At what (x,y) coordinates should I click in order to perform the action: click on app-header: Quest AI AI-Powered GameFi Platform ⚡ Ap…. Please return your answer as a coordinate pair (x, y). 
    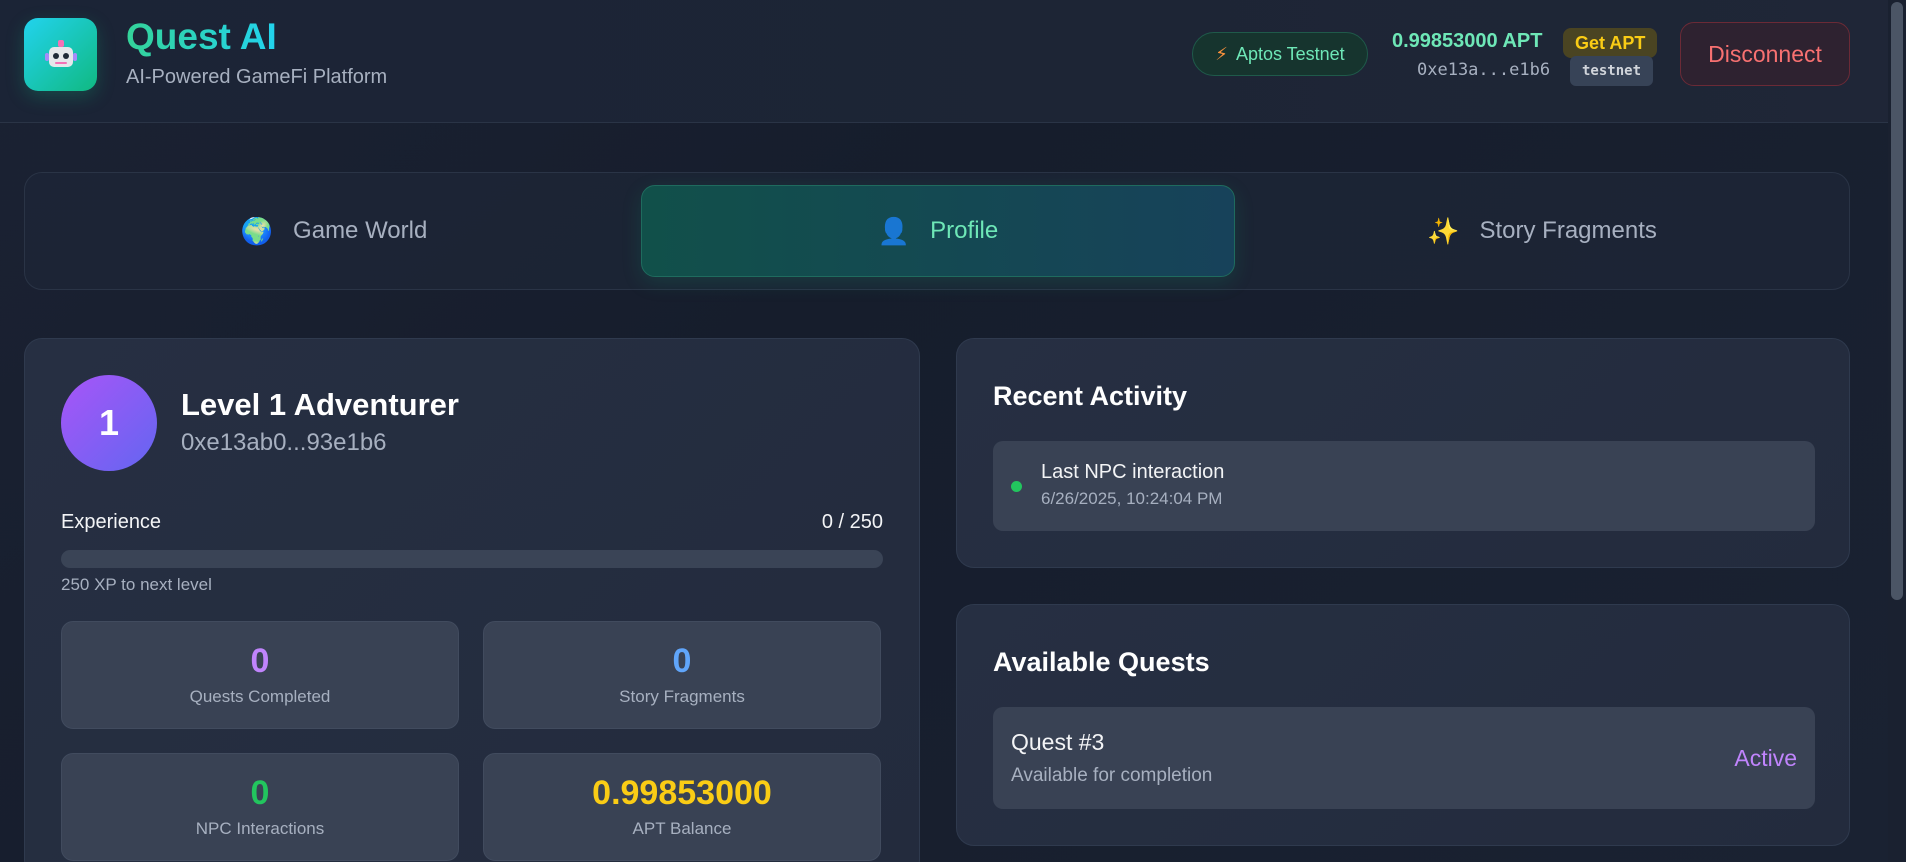
    Looking at the image, I should click on (944, 61).